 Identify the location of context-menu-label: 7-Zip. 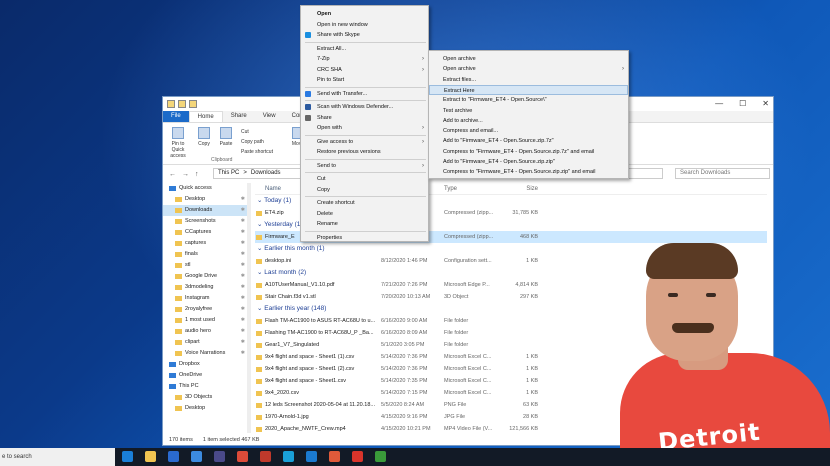
(323, 59).